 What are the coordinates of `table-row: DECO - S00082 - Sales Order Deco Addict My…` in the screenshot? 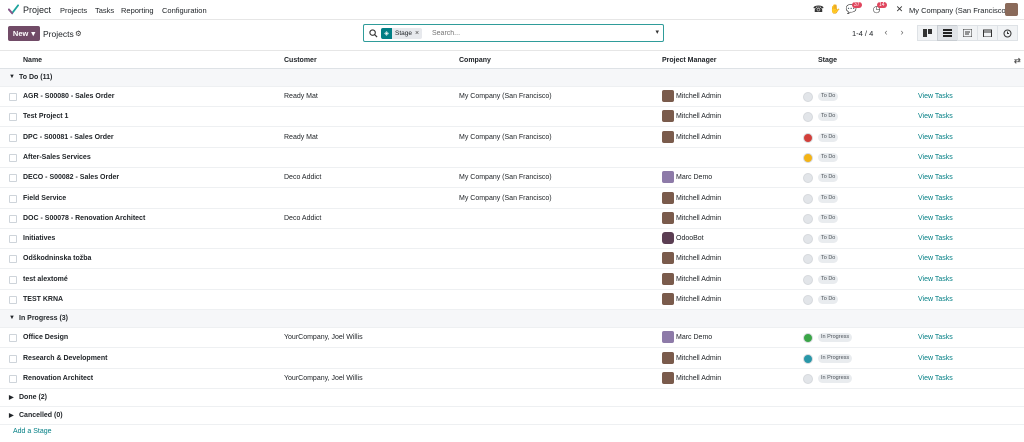 It's located at (512, 178).